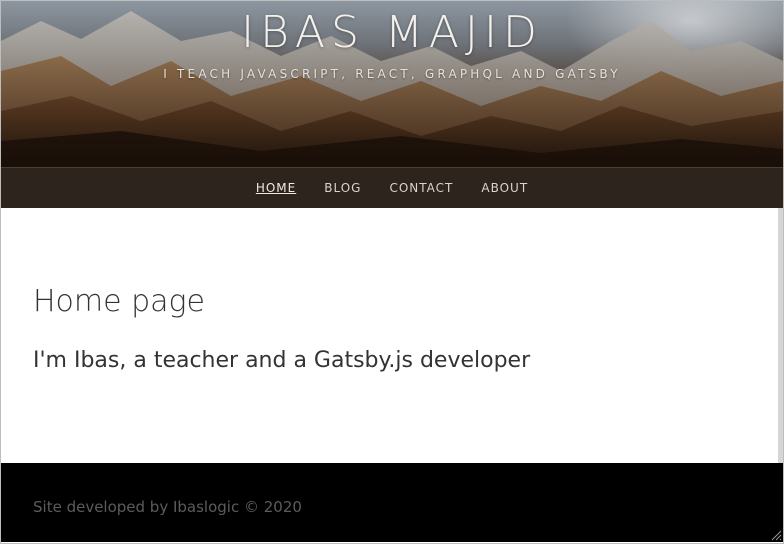  What do you see at coordinates (167, 507) in the screenshot?
I see `footer-credit: Site developed by Ibaslogic © 2020` at bounding box center [167, 507].